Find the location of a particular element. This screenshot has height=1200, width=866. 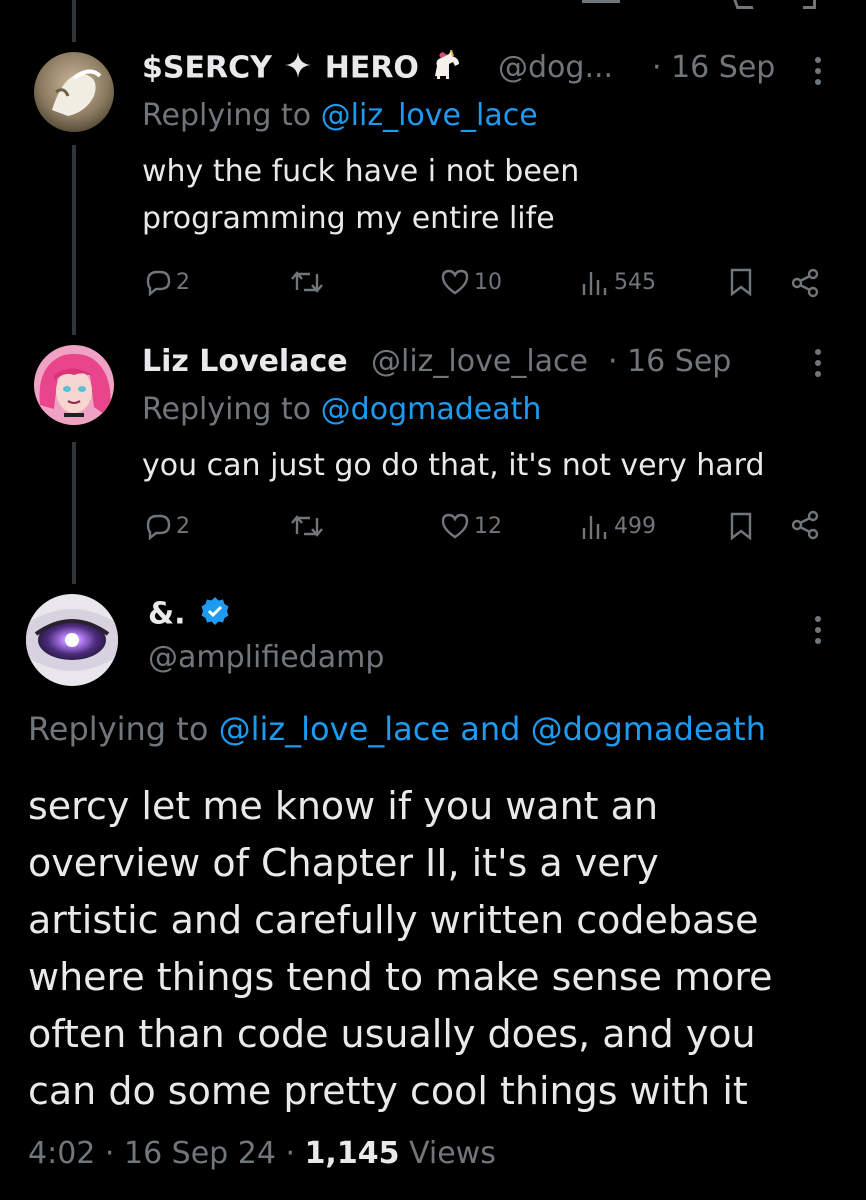

views-button: 499 is located at coordinates (618, 526).